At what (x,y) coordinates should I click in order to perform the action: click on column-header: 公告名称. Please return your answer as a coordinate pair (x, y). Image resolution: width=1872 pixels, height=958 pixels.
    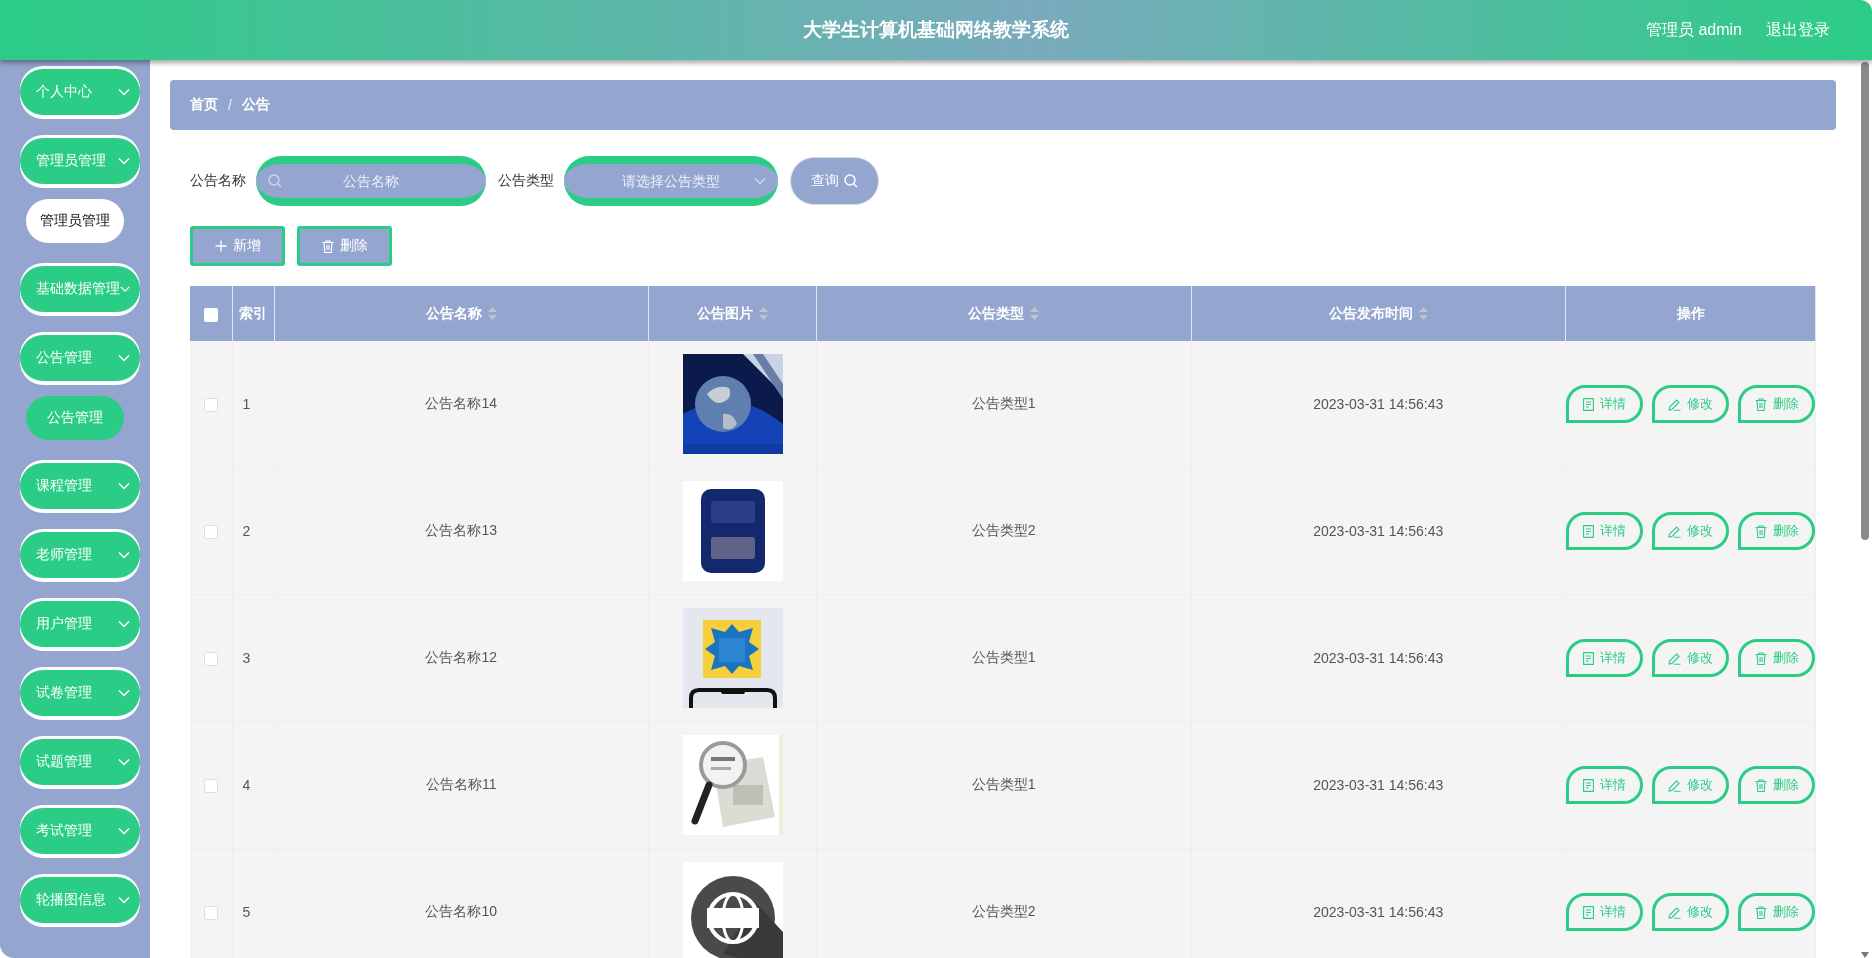
    Looking at the image, I should click on (453, 313).